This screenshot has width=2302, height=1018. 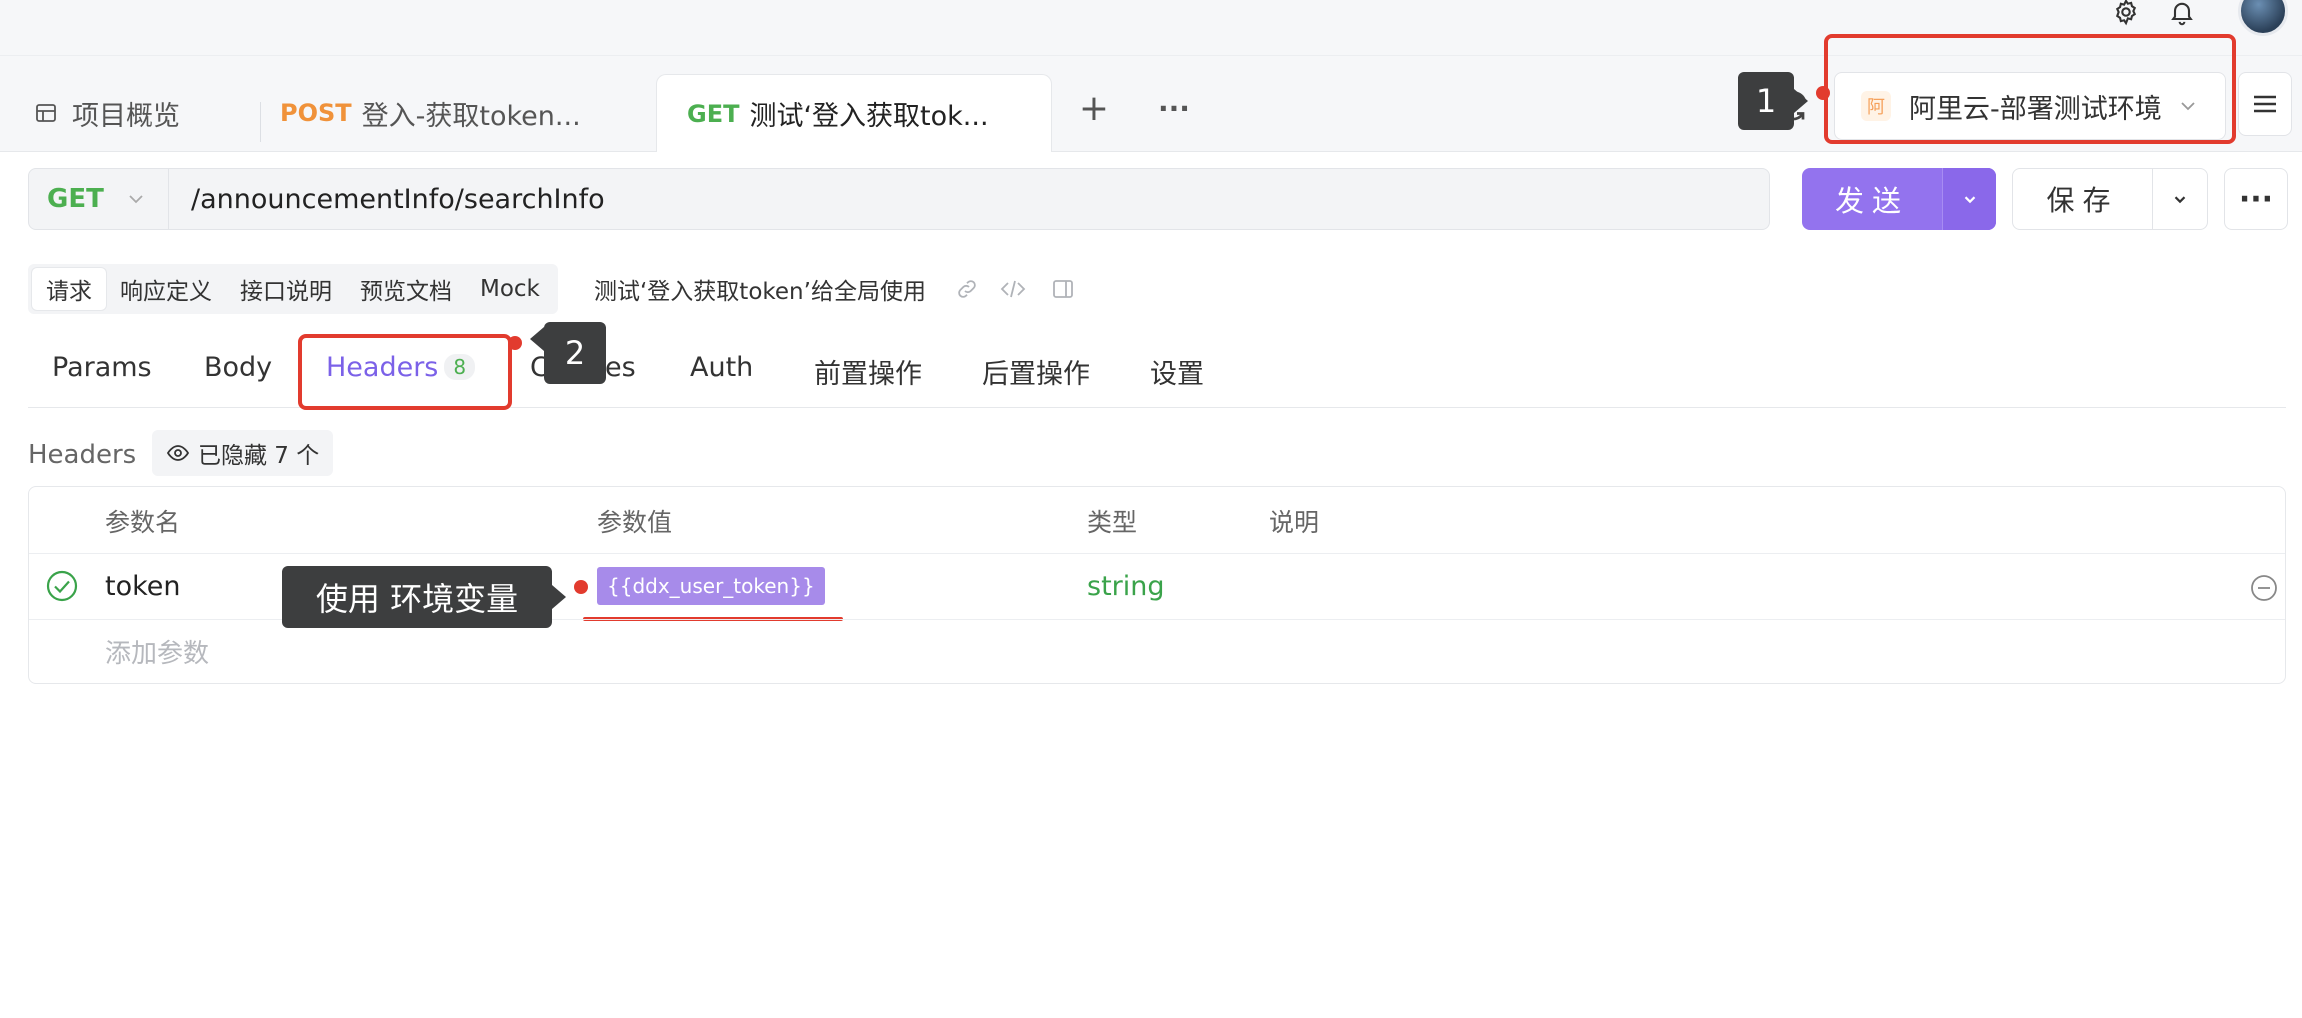 I want to click on url-input: /announcementInfo/searchInfo, so click(x=387, y=199).